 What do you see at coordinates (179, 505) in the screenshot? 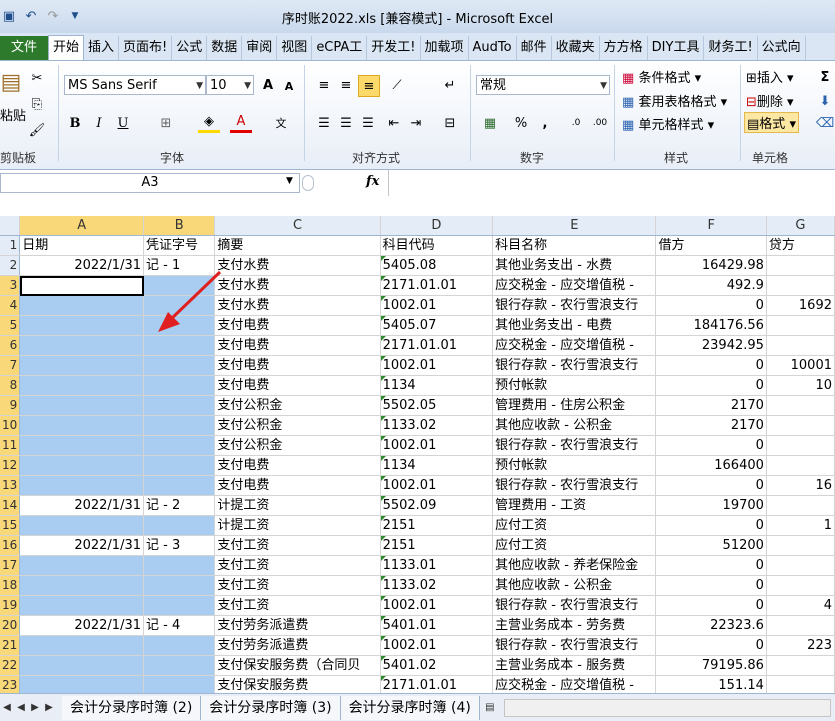
I see `cell-b: 记 - 2` at bounding box center [179, 505].